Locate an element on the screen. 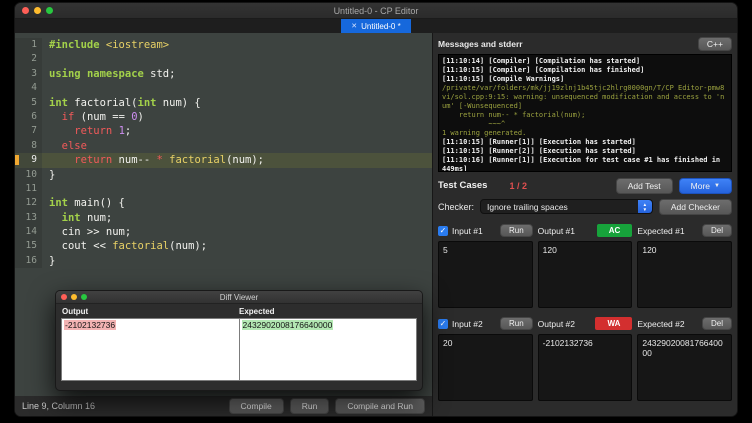  code-token: factorial( is located at coordinates (102, 102).